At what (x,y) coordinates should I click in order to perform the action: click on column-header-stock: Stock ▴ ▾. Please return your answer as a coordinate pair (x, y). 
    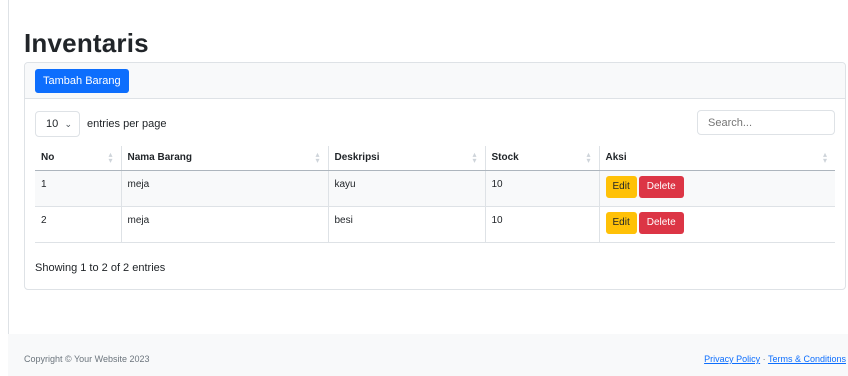
    Looking at the image, I should click on (541, 158).